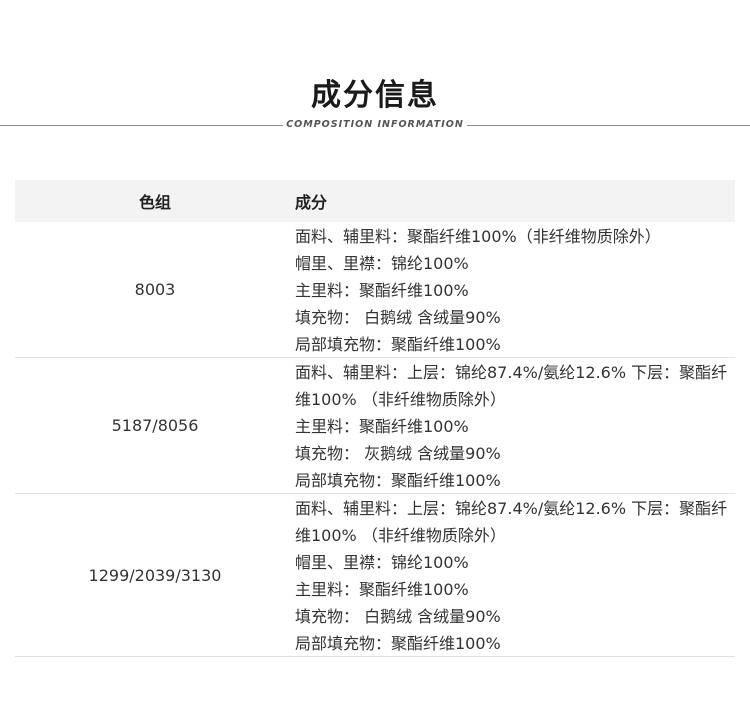 Image resolution: width=750 pixels, height=707 pixels. Describe the element at coordinates (478, 236) in the screenshot. I see `composition-line: 面料、辅里料：聚酯纤维100%（非纤维物质除外）` at that location.